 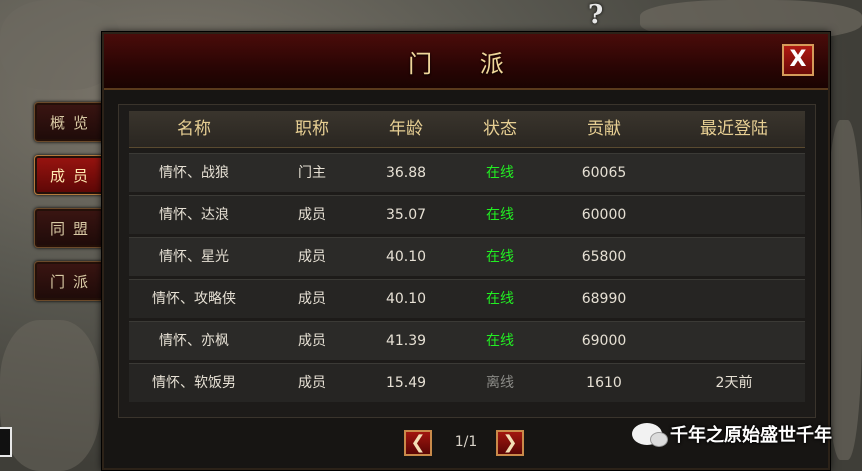 I want to click on table-row: 情怀、攻略侠 成员 40.10 在线 68990, so click(x=467, y=298).